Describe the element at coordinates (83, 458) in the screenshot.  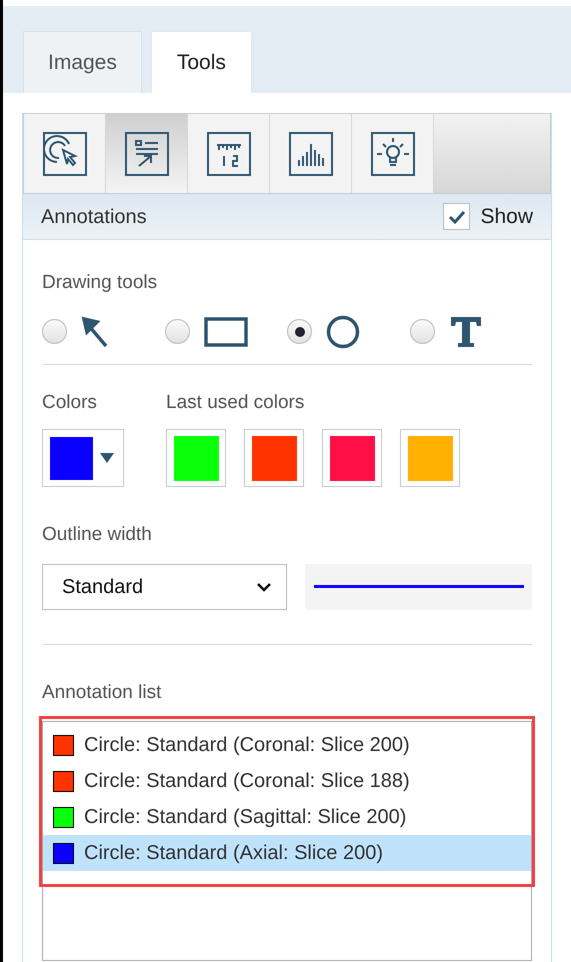
I see `color-picker` at that location.